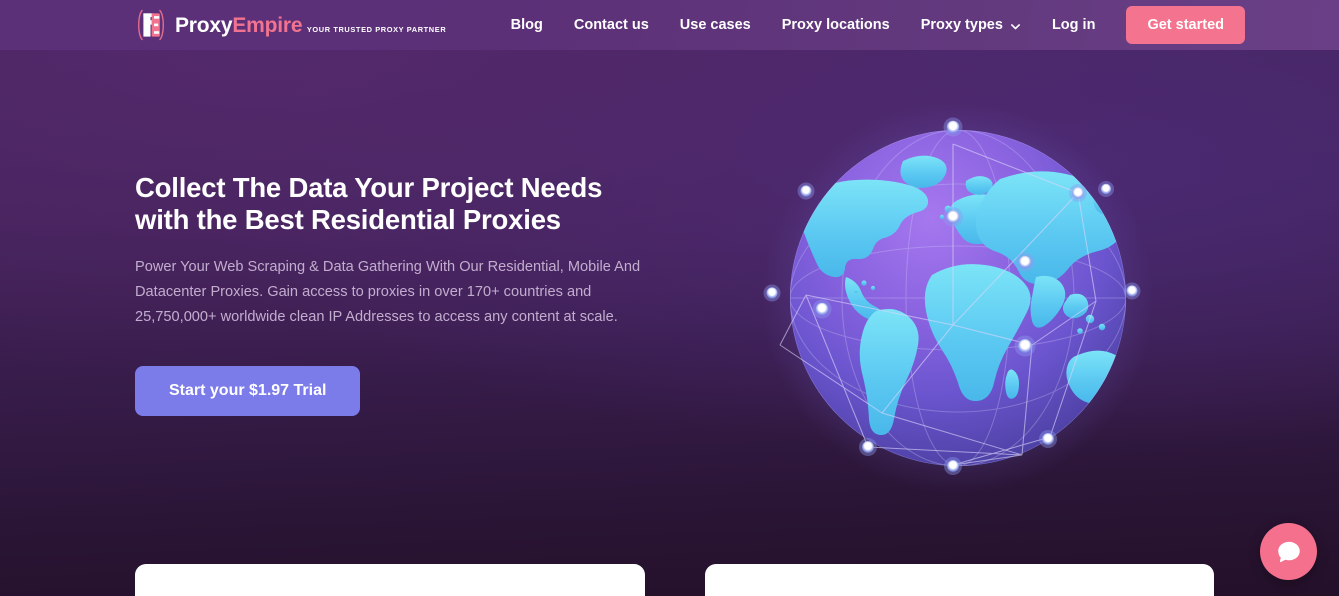 The width and height of the screenshot is (1339, 596). What do you see at coordinates (836, 25) in the screenshot?
I see `nav-link-proxy-locations: Proxy locations` at bounding box center [836, 25].